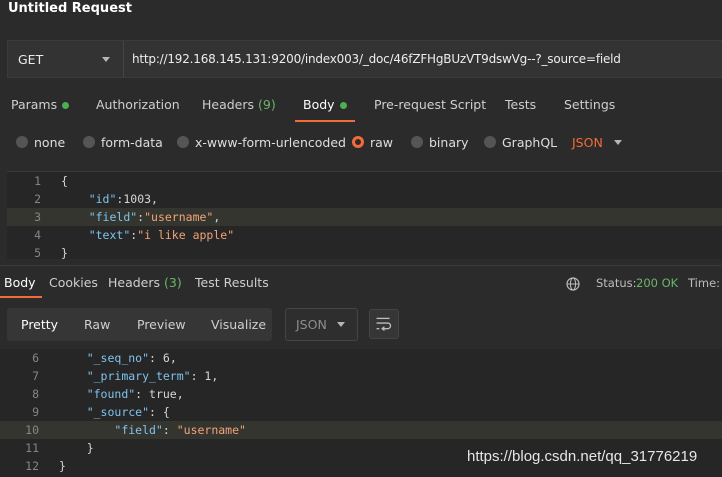 This screenshot has height=477, width=722. What do you see at coordinates (361, 430) in the screenshot?
I see `code-line: 10 "field": "username"` at bounding box center [361, 430].